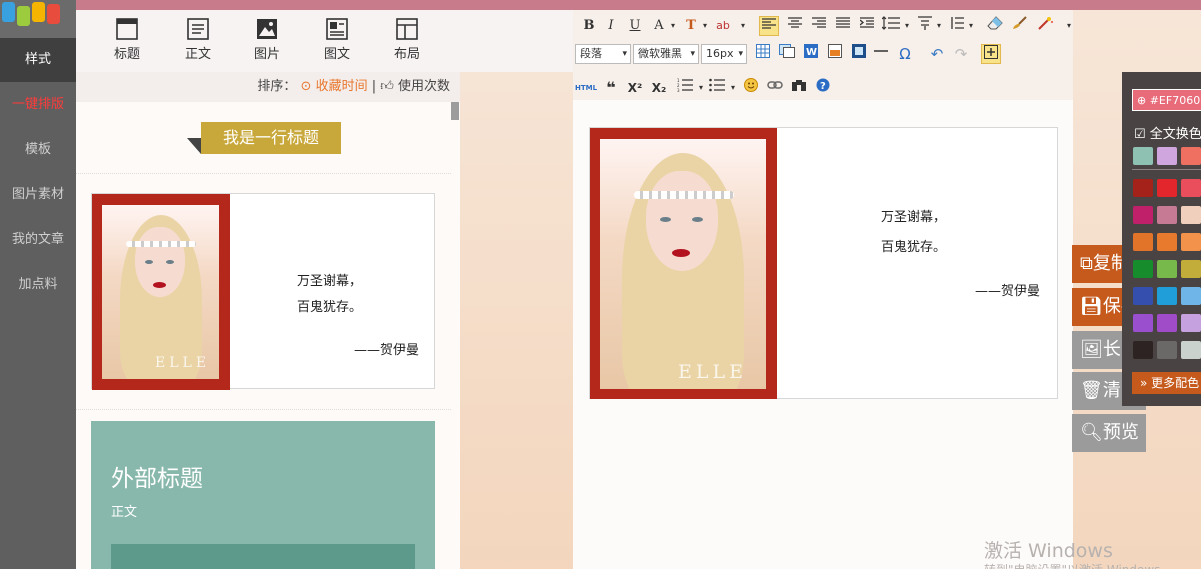 This screenshot has height=569, width=1201. I want to click on svg-text: 3, so click(678, 90).